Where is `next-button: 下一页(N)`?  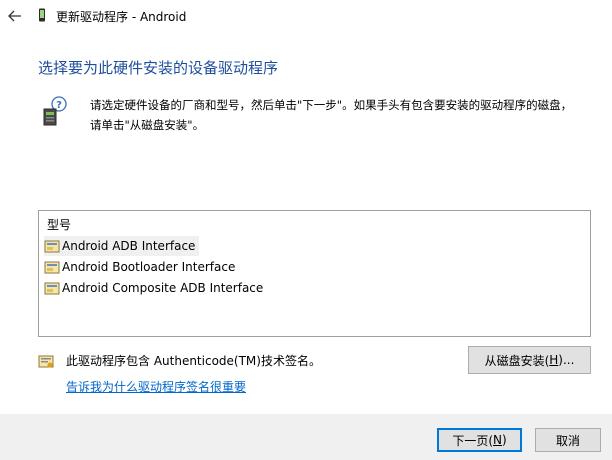
next-button: 下一页(N) is located at coordinates (479, 440).